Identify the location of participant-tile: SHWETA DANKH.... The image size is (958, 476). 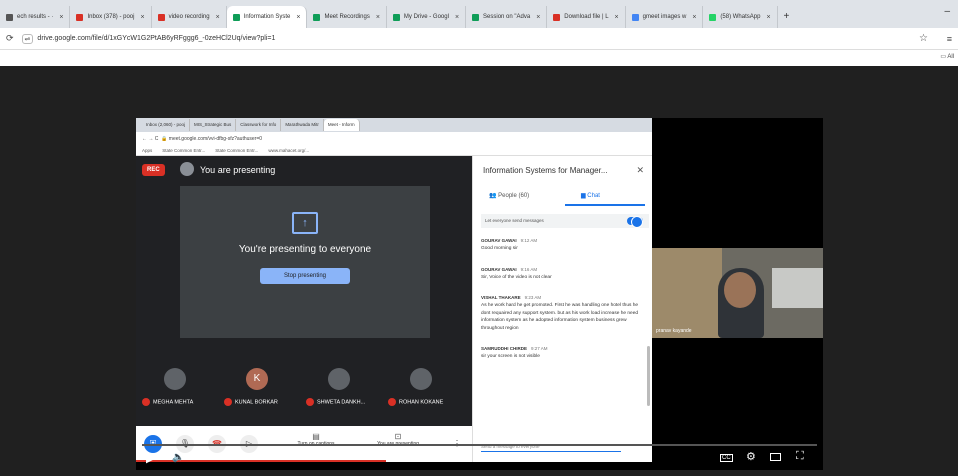
(341, 384).